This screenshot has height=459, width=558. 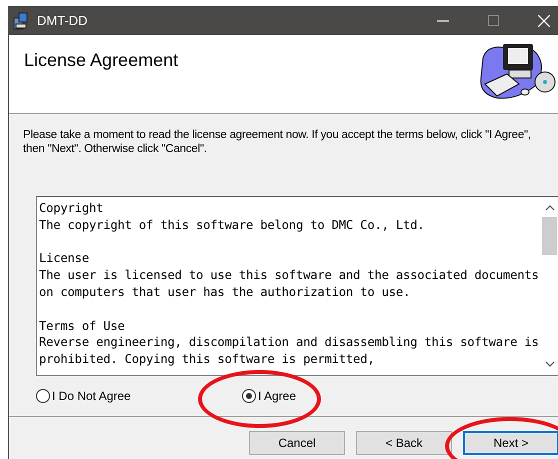 I want to click on dialog-button: Cancel, so click(x=297, y=443).